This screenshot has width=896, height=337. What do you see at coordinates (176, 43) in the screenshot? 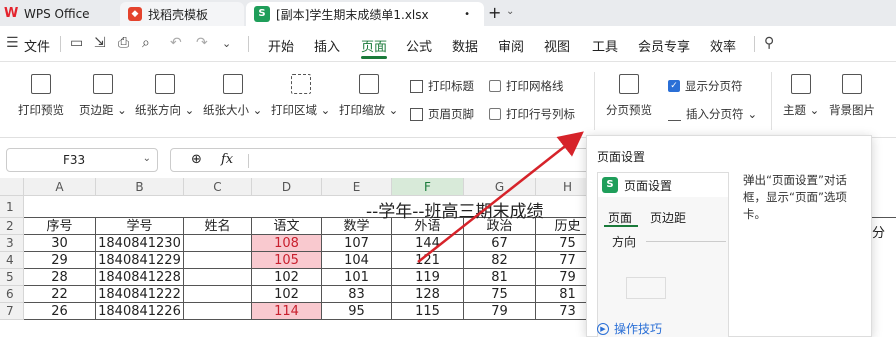
I see `undo-icon: ↶` at bounding box center [176, 43].